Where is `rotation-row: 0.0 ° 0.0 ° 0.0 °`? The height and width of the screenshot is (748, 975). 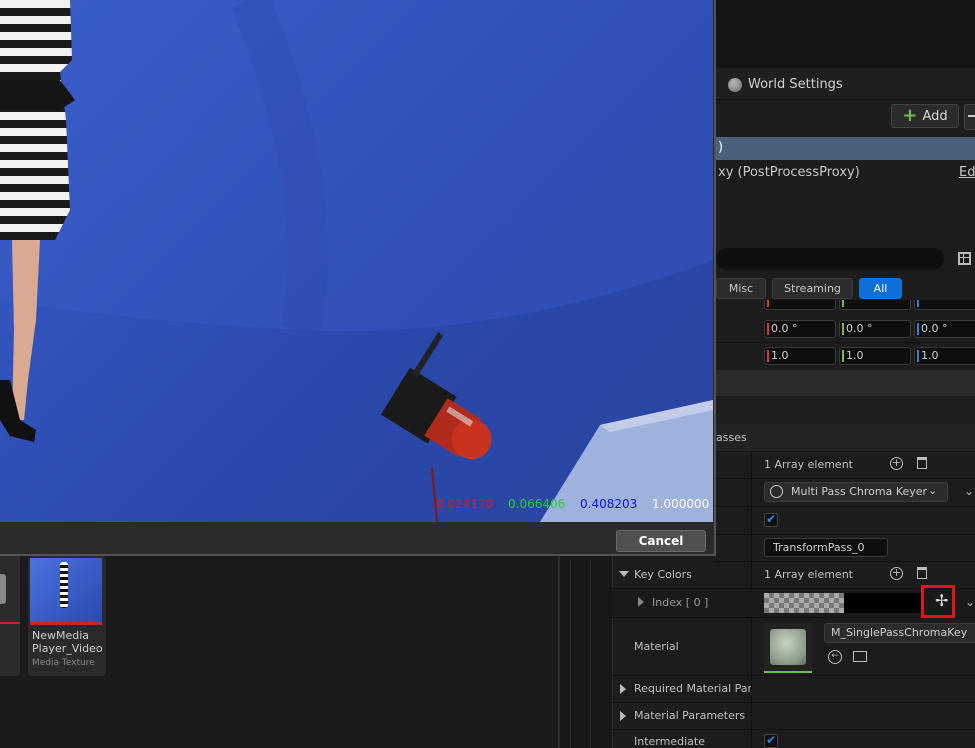
rotation-row: 0.0 ° 0.0 ° 0.0 ° is located at coordinates (845, 329).